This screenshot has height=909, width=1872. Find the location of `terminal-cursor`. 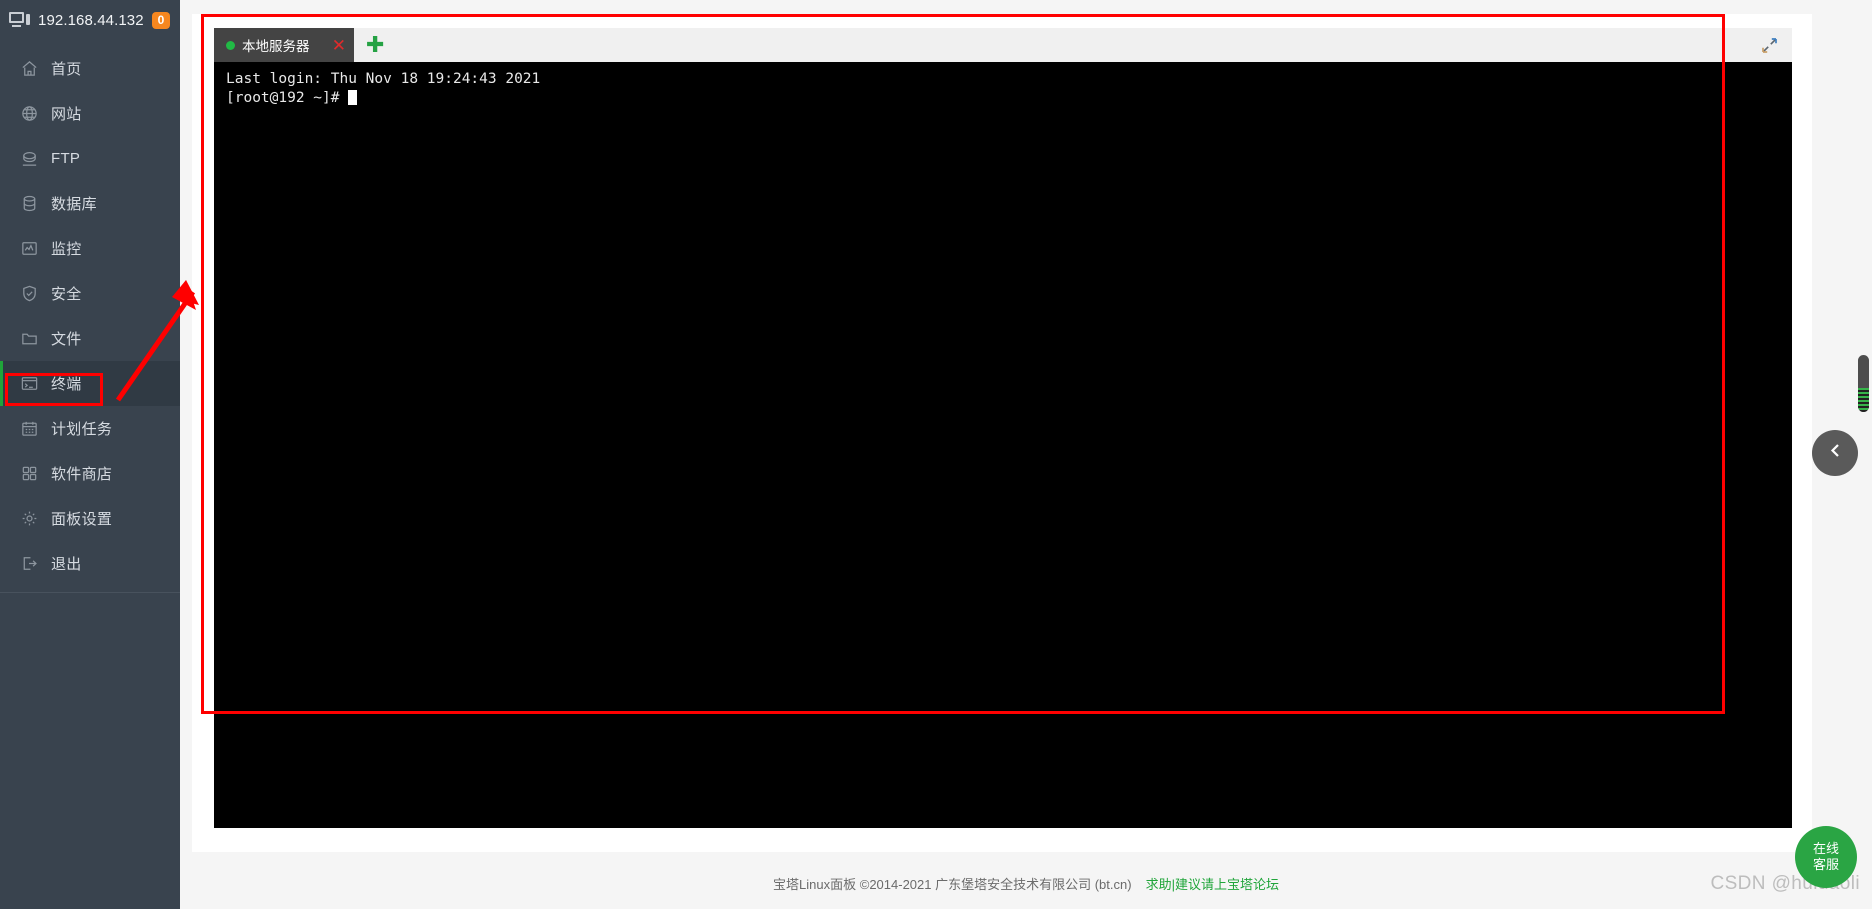

terminal-cursor is located at coordinates (353, 97).